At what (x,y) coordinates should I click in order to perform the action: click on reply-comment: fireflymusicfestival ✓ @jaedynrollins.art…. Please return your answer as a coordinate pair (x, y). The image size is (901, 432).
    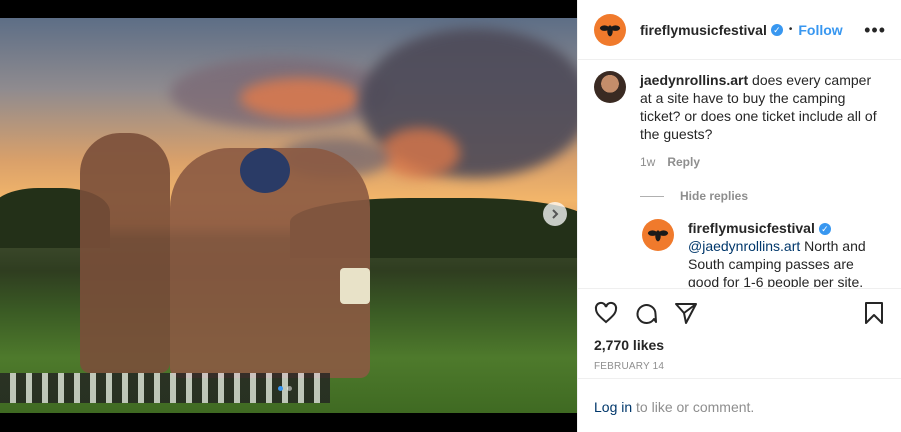
    Looking at the image, I should click on (739, 245).